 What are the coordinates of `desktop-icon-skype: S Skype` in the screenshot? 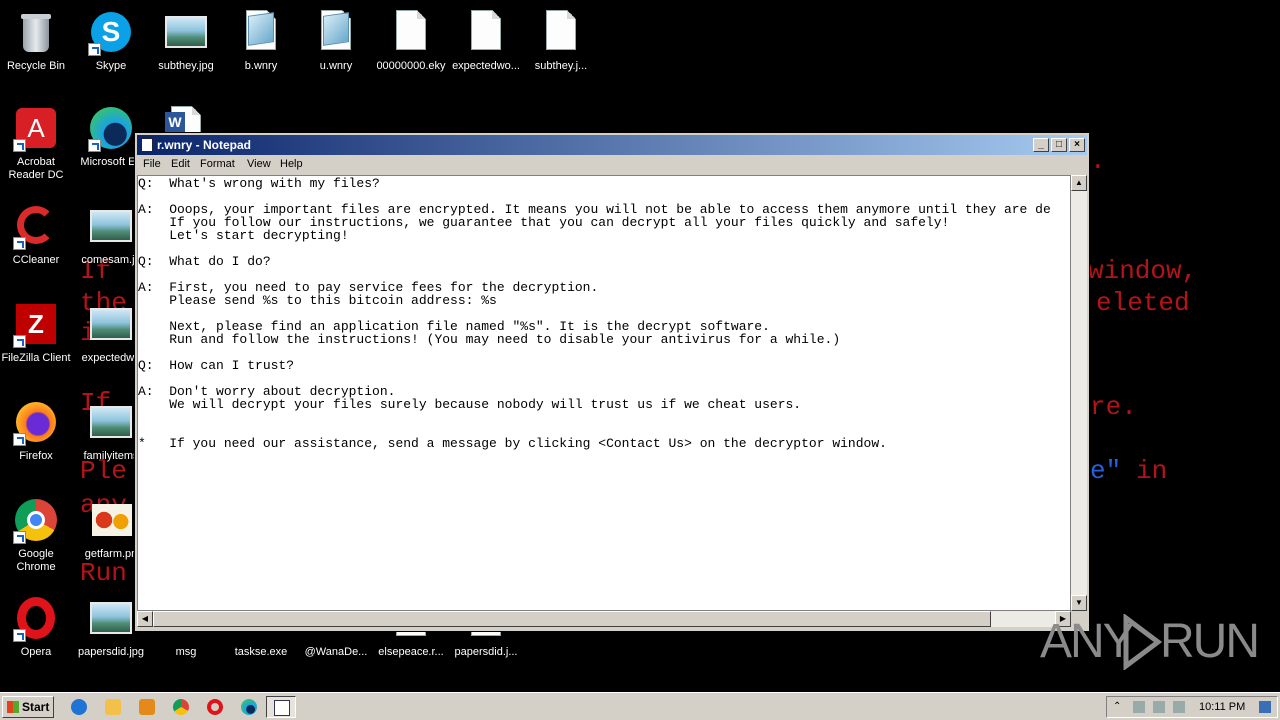 It's located at (111, 50).